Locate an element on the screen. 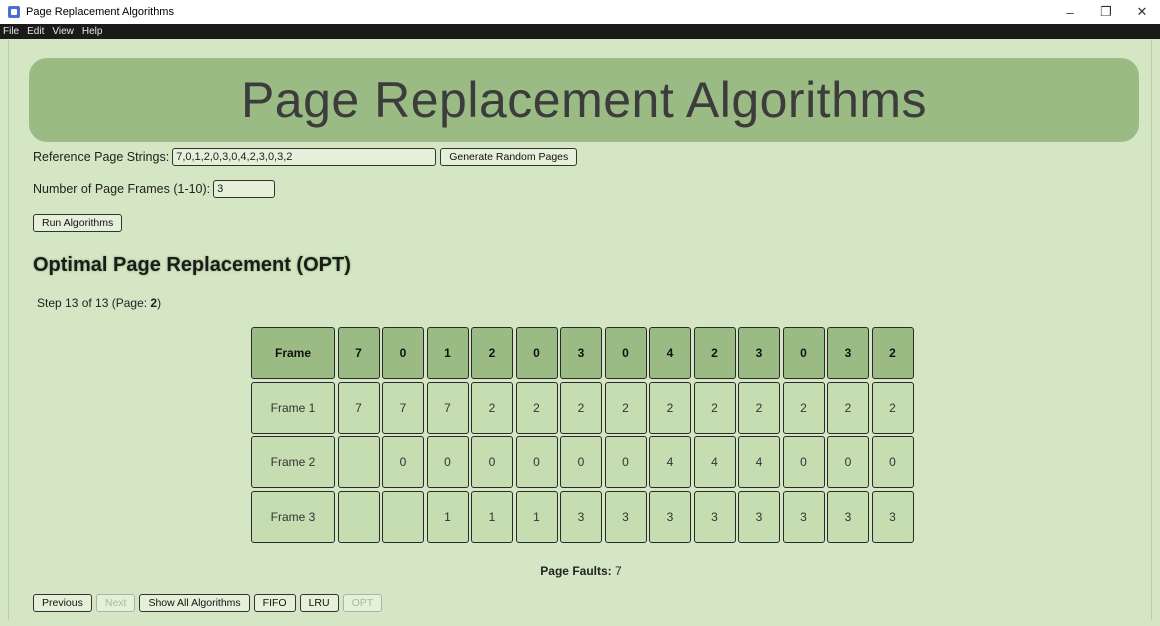 The height and width of the screenshot is (626, 1160). previous-button: Previous is located at coordinates (62, 603).